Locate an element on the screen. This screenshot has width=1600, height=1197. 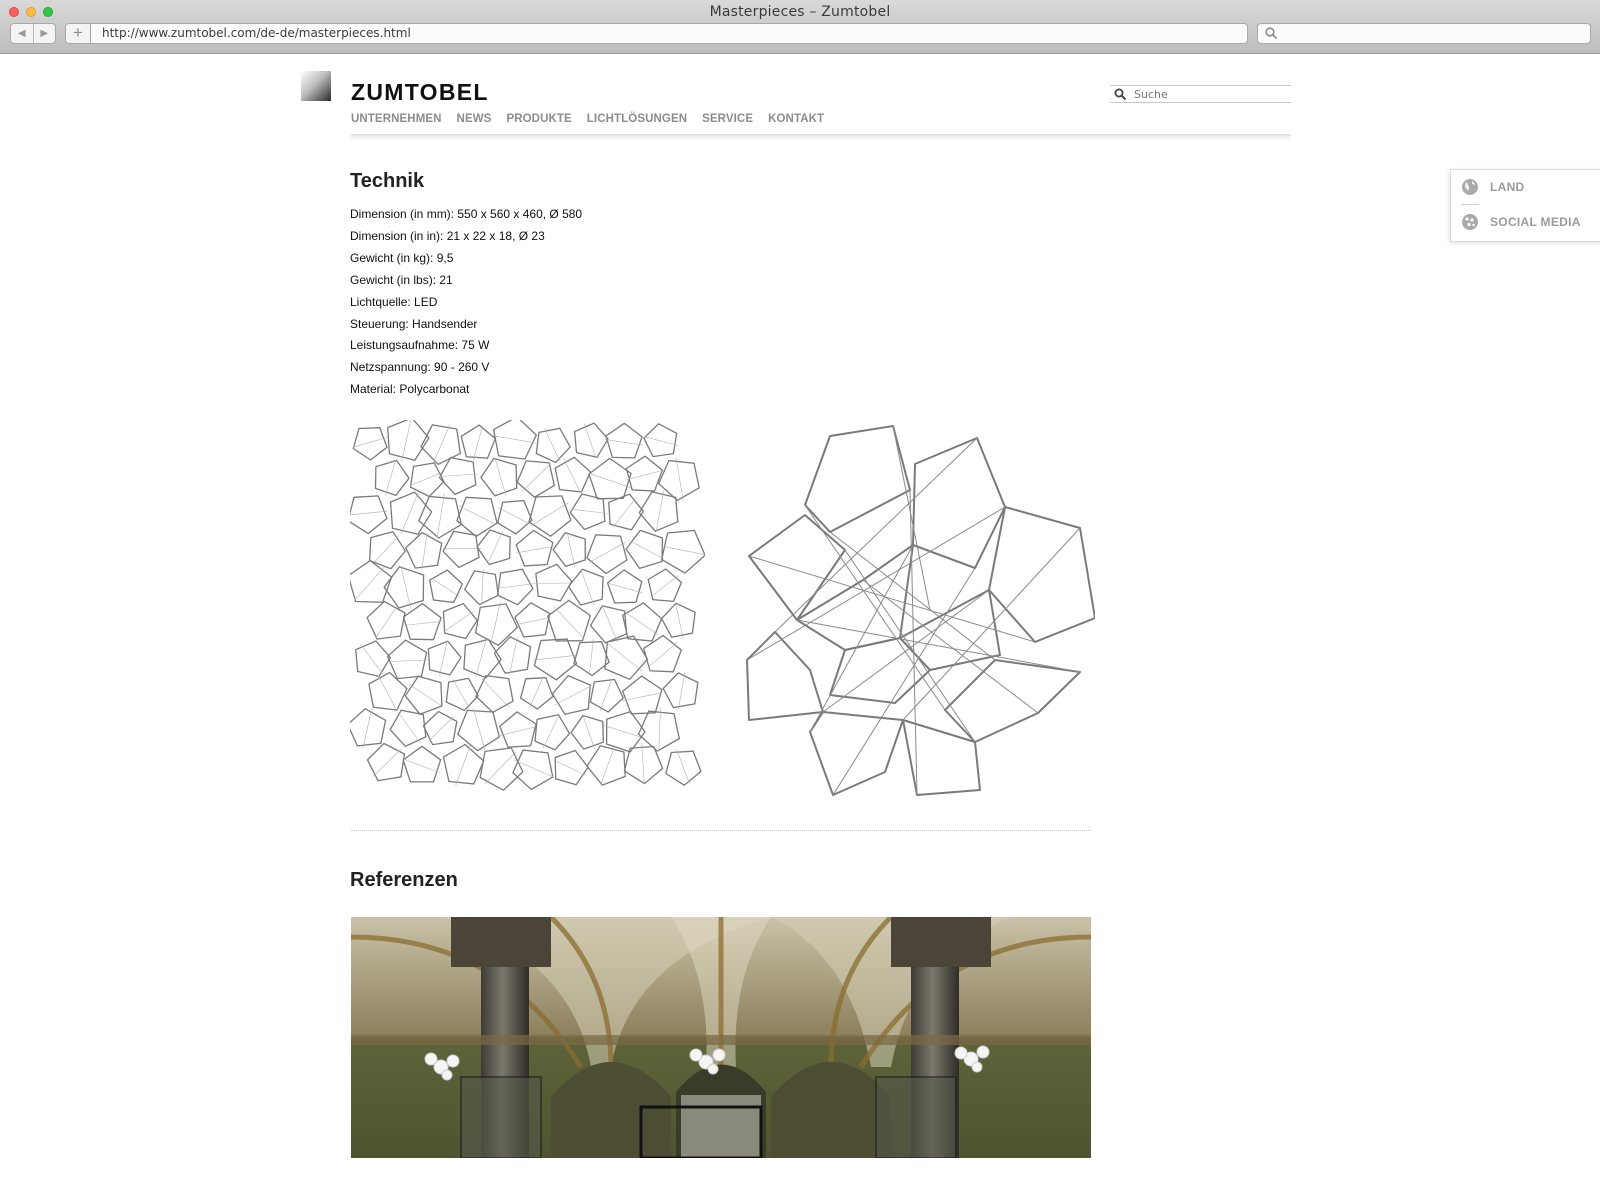
spec-power: Leistungsaufnahme: 75 W is located at coordinates (420, 345).